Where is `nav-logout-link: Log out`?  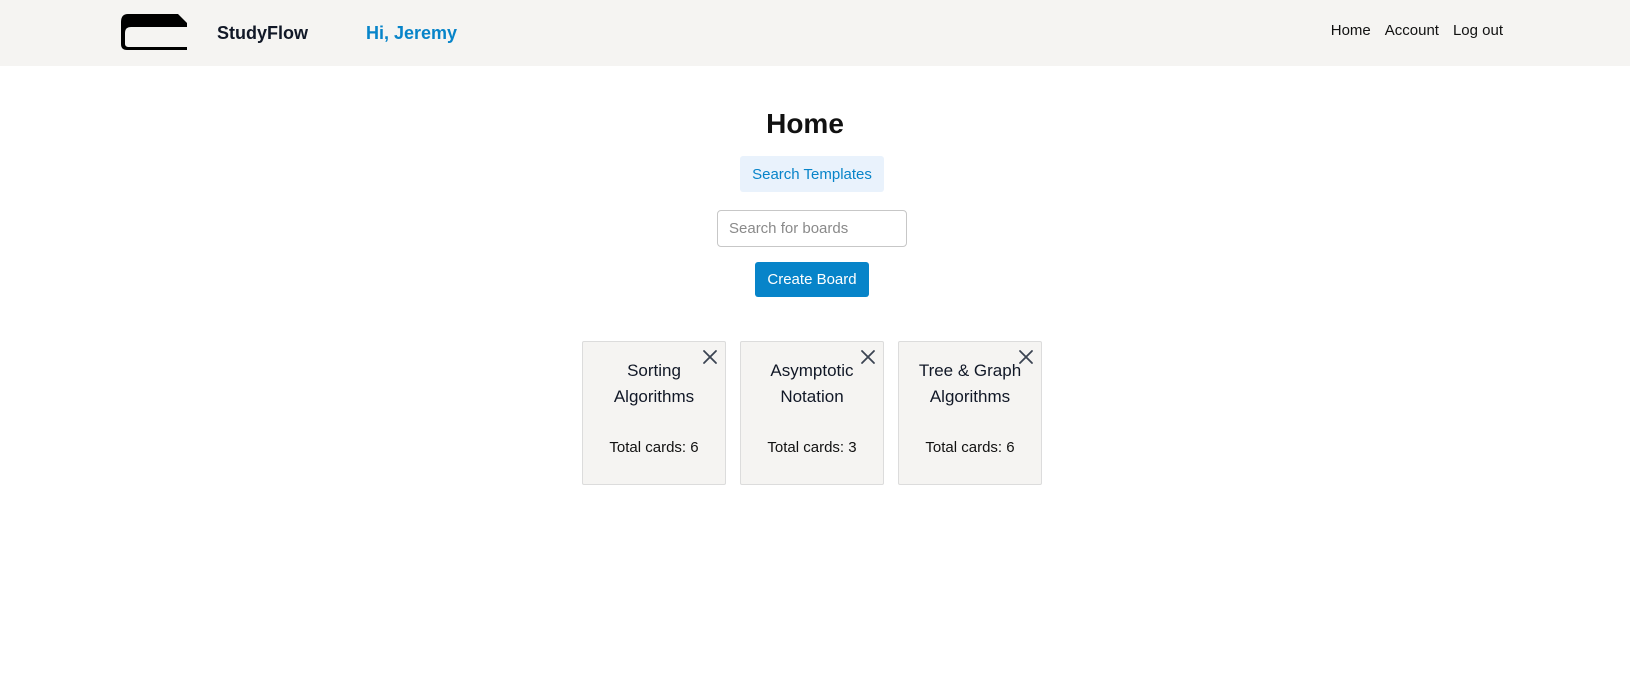
nav-logout-link: Log out is located at coordinates (1478, 31).